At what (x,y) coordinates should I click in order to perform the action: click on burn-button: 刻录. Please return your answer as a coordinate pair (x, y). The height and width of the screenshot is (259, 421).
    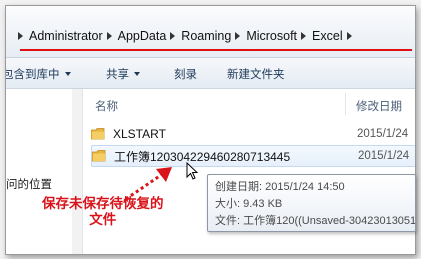
    Looking at the image, I should click on (185, 74).